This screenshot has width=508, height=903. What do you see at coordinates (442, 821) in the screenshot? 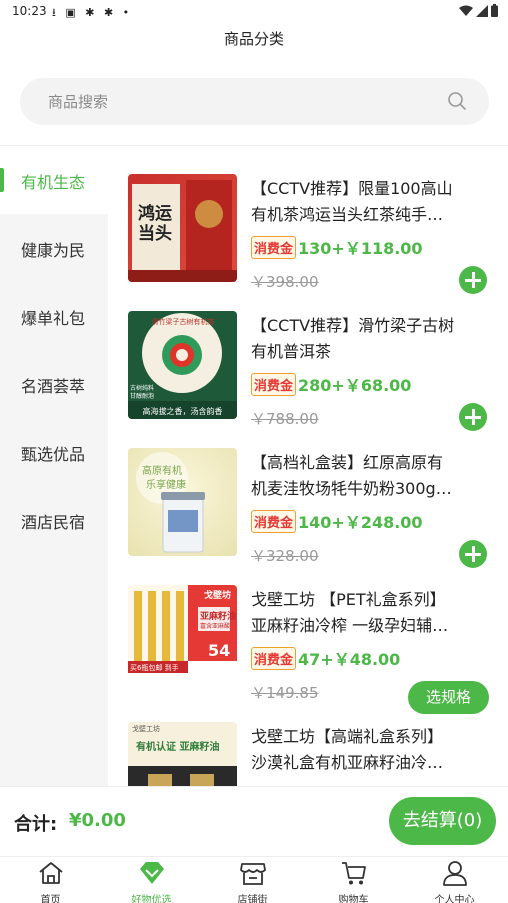
I see `checkout-button: 去结算(0)` at bounding box center [442, 821].